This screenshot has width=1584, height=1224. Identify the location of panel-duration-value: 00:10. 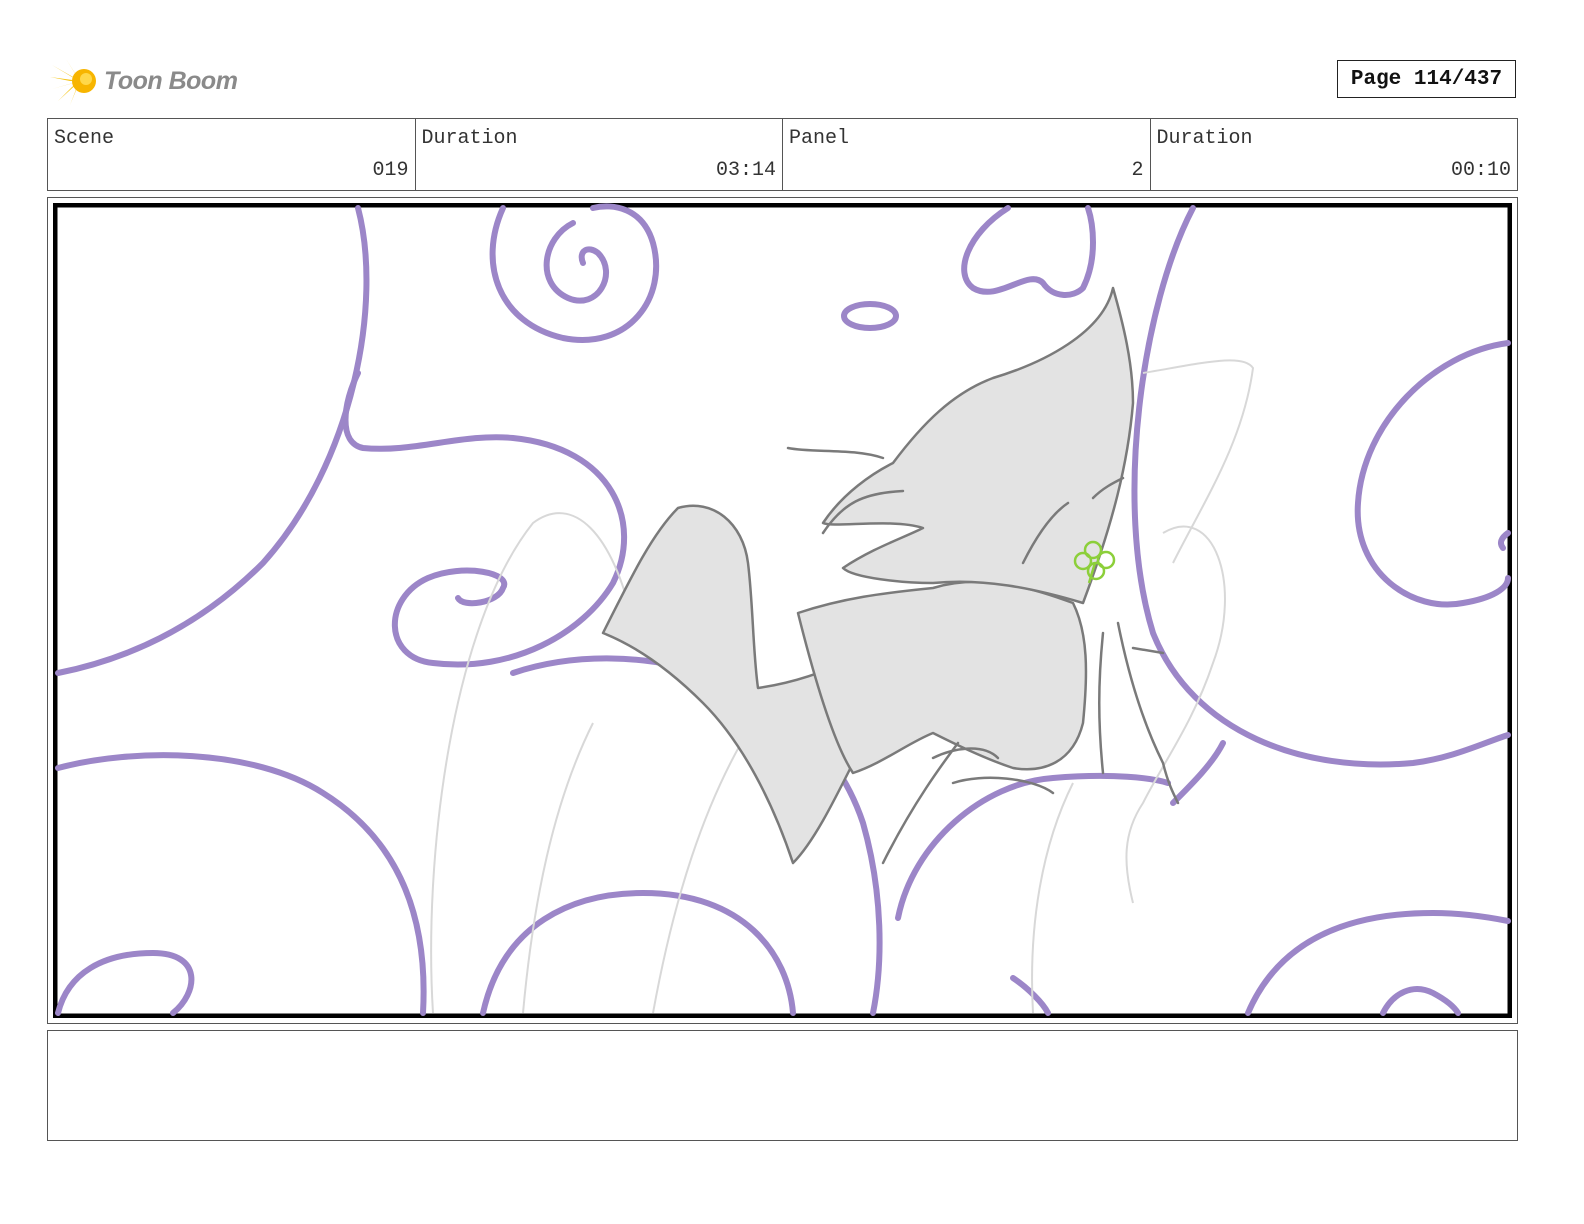
(1480, 170).